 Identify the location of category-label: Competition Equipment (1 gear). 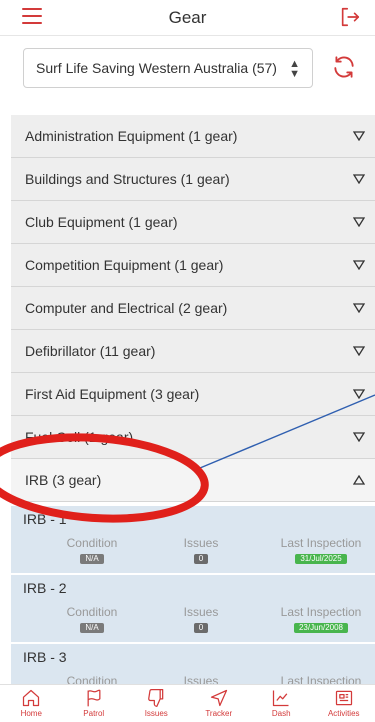
(124, 265).